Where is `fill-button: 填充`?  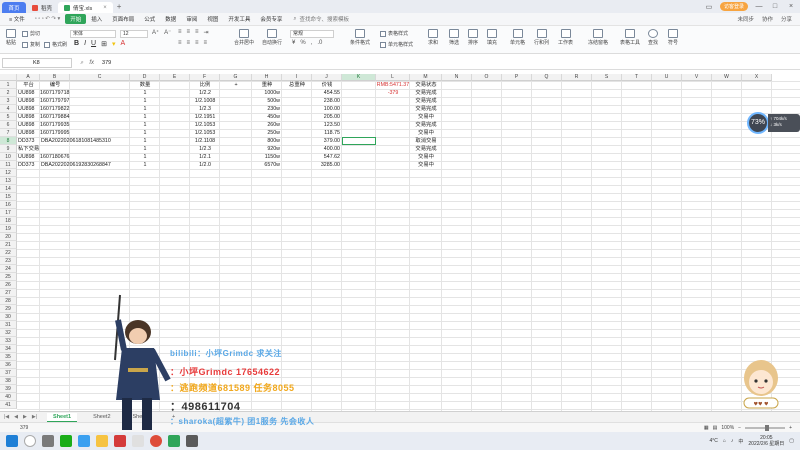 fill-button: 填充 is located at coordinates (492, 37).